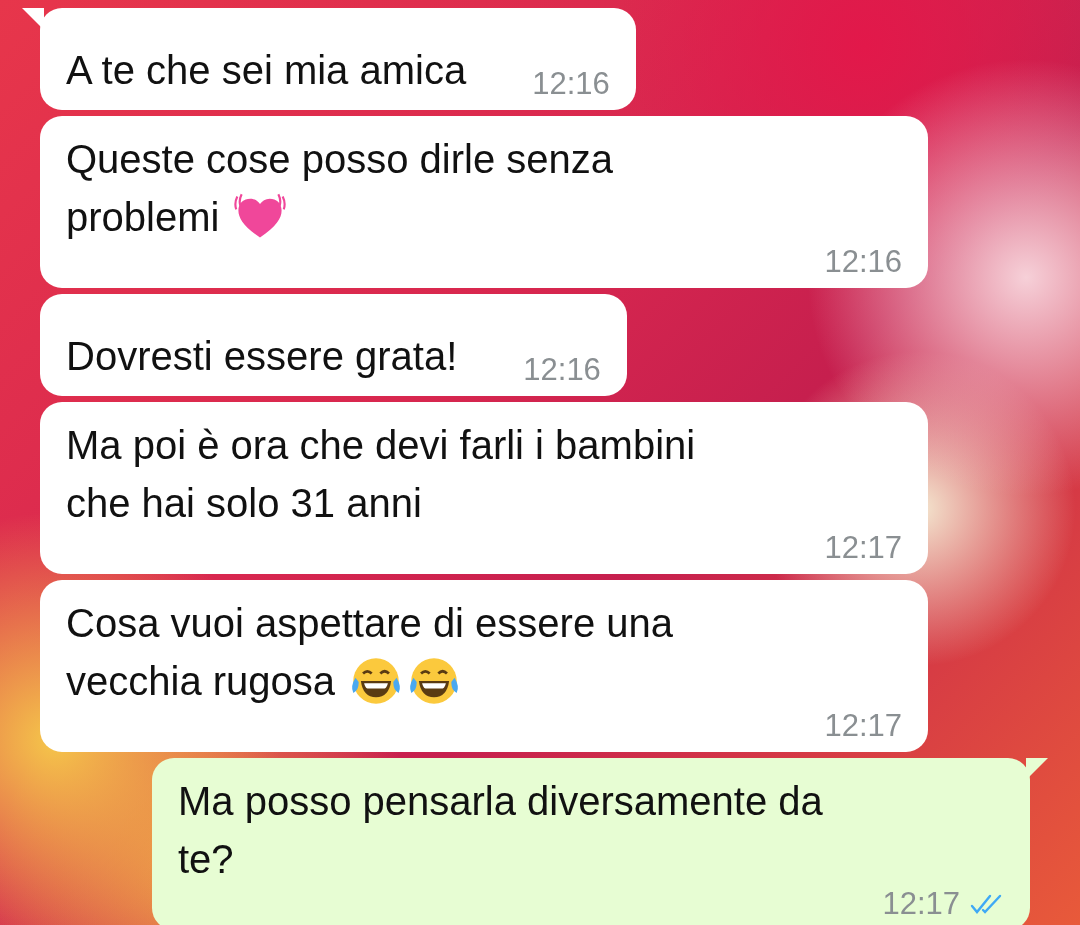  What do you see at coordinates (370, 623) in the screenshot?
I see `message-text: Cosa vuoi aspettare di essere una` at bounding box center [370, 623].